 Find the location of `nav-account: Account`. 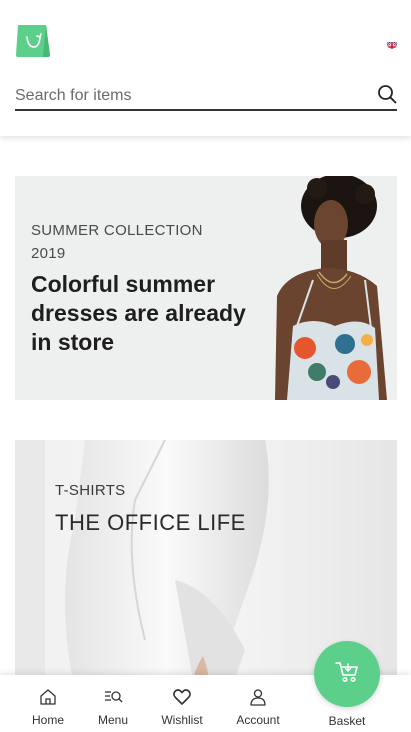

nav-account: Account is located at coordinates (258, 703).